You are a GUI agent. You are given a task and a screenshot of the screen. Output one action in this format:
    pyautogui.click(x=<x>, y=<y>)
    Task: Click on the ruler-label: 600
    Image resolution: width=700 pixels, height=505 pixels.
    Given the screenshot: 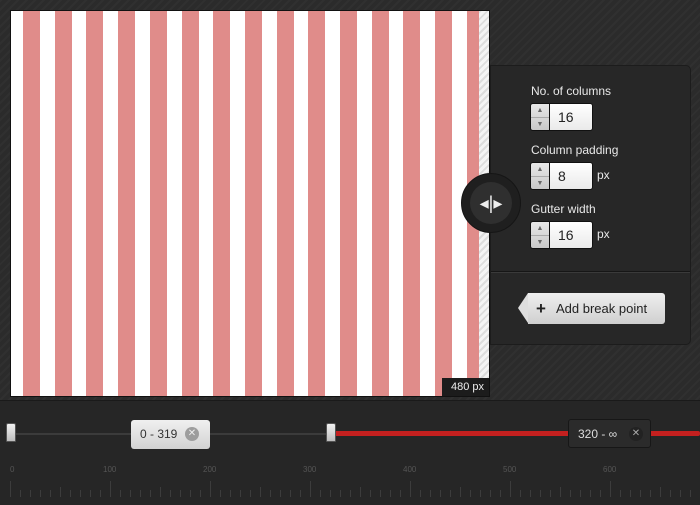 What is the action you would take?
    pyautogui.click(x=610, y=469)
    